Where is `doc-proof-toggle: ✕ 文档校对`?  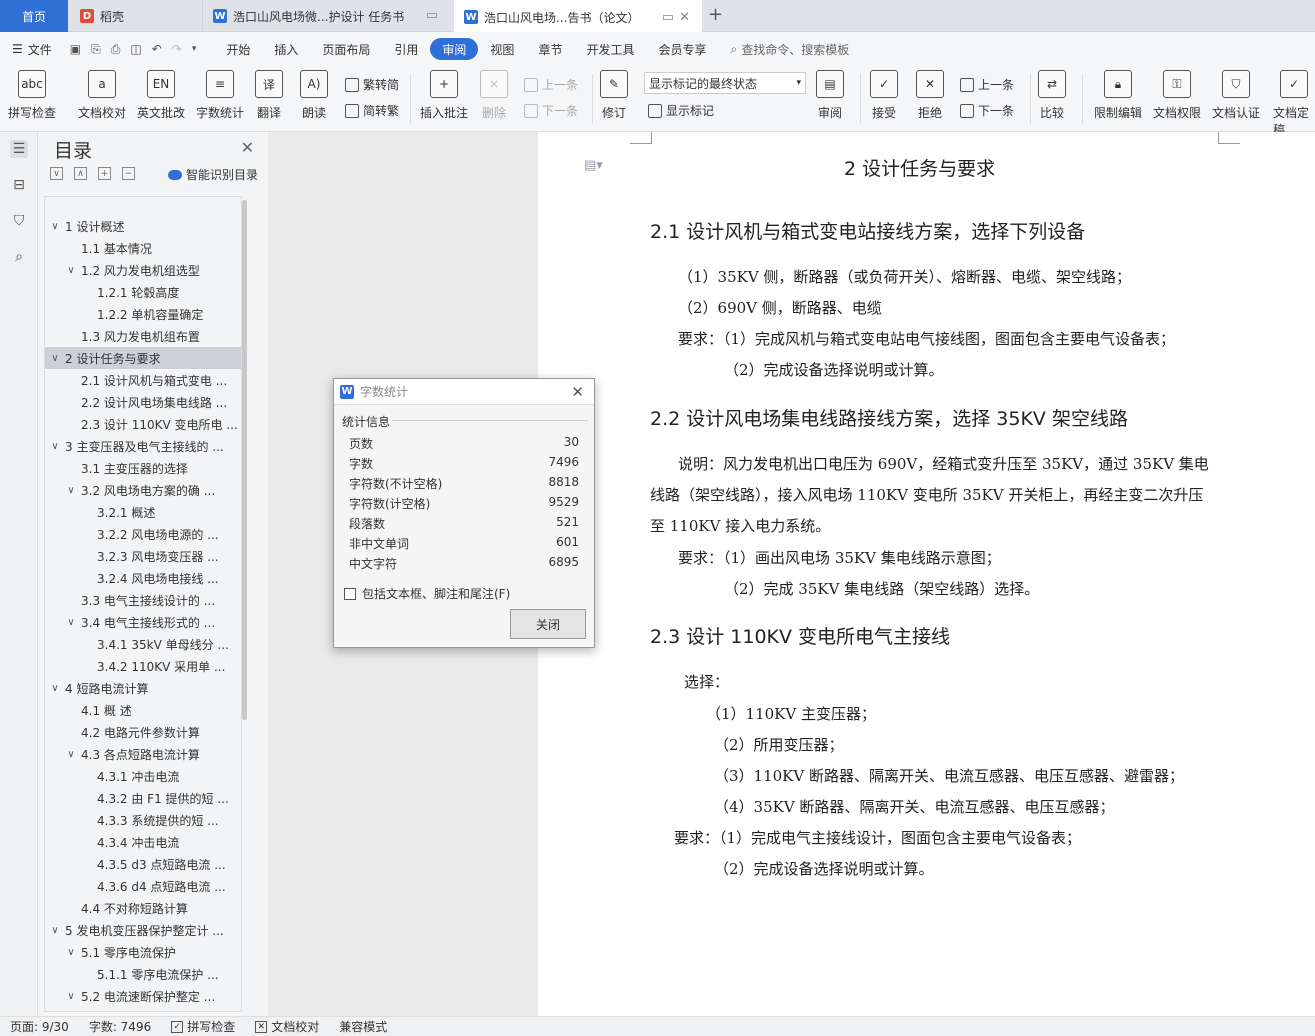 doc-proof-toggle: ✕ 文档校对 is located at coordinates (287, 1026).